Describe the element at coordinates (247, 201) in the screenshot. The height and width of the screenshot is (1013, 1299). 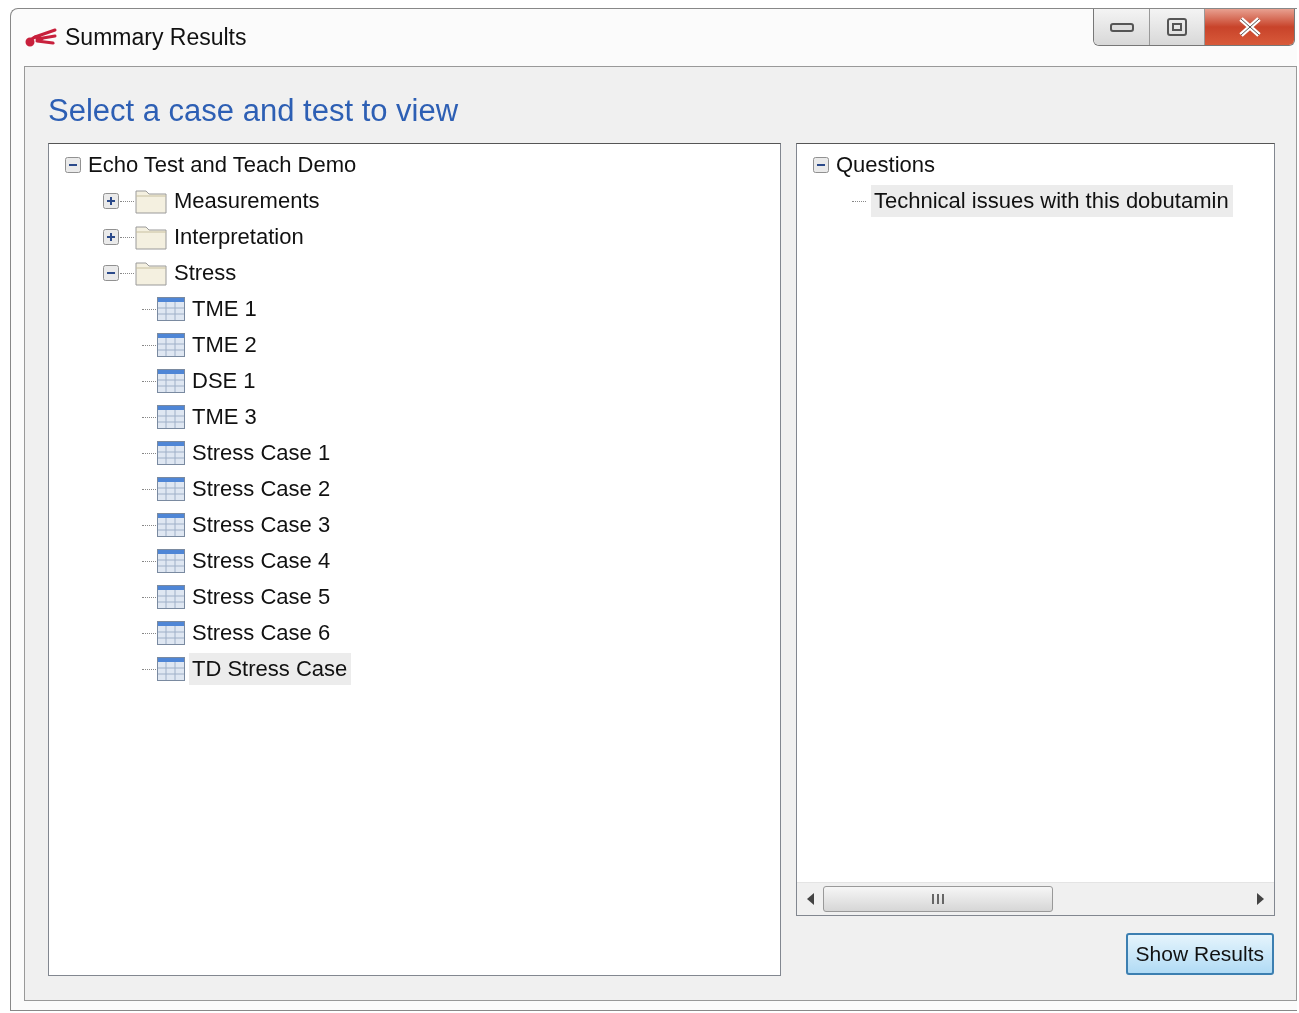
I see `tree-item: Measurements` at that location.